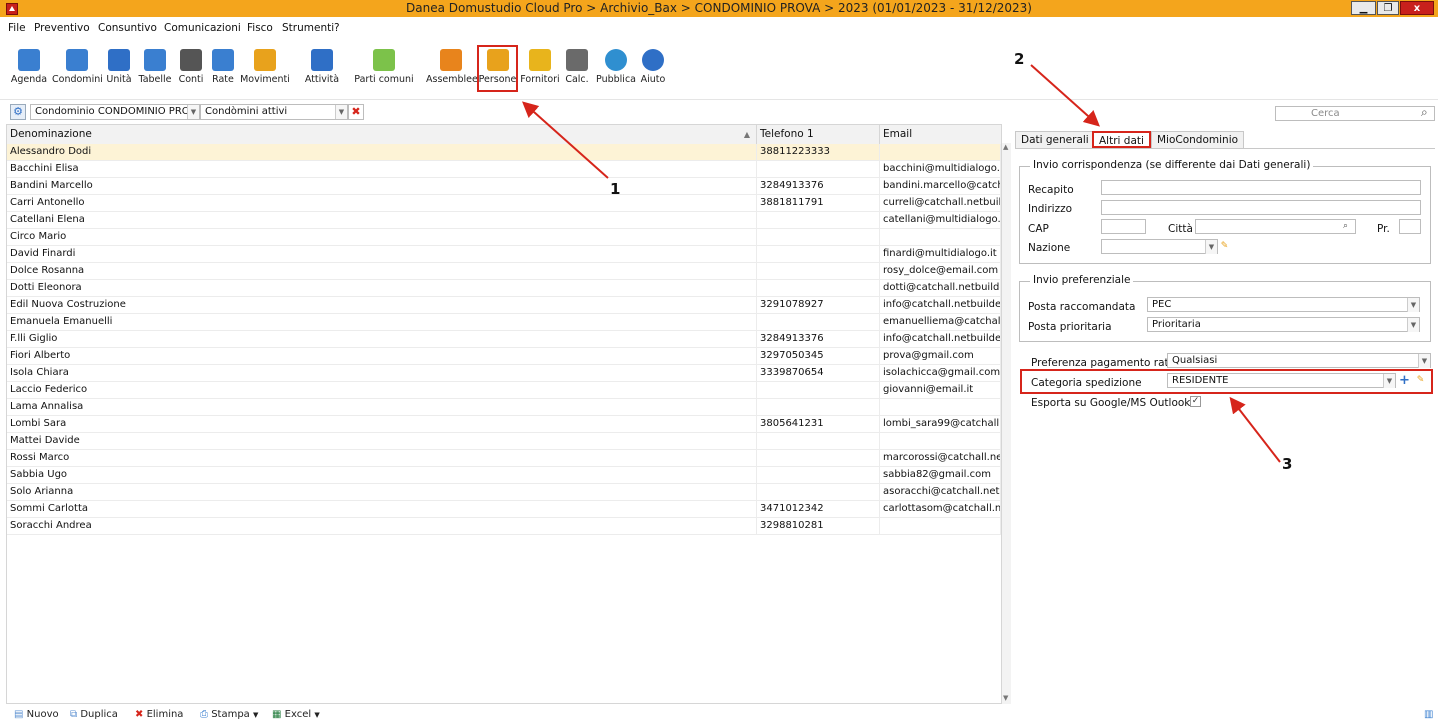  I want to click on annotation-2: 2, so click(1019, 59).